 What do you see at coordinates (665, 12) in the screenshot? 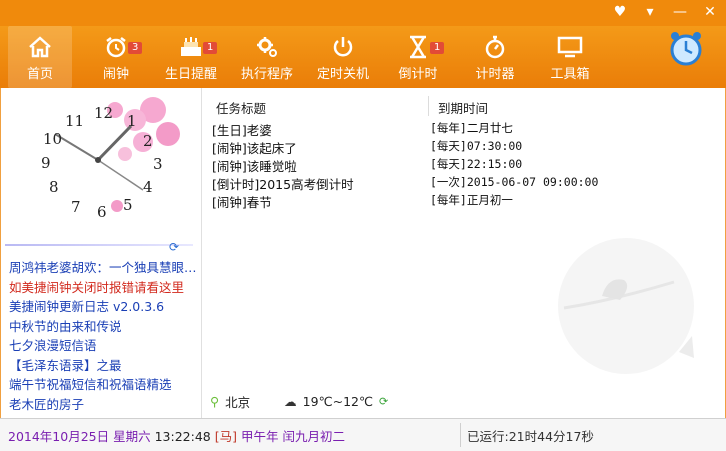
I see `window-controls: ♥ ▾ — ✕` at bounding box center [665, 12].